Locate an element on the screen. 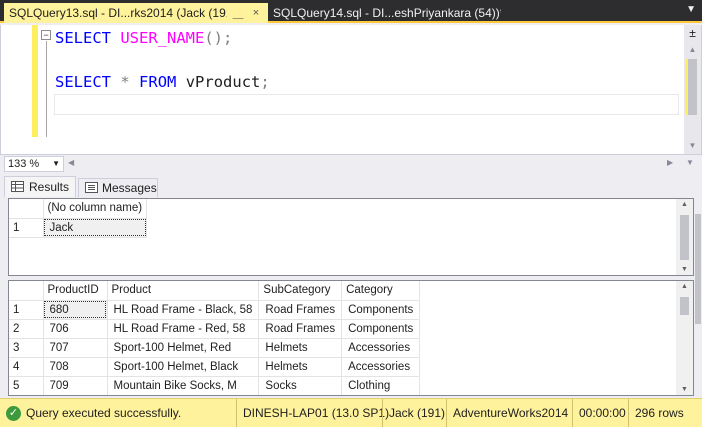  scroll-right-icon: ▶ is located at coordinates (670, 162).